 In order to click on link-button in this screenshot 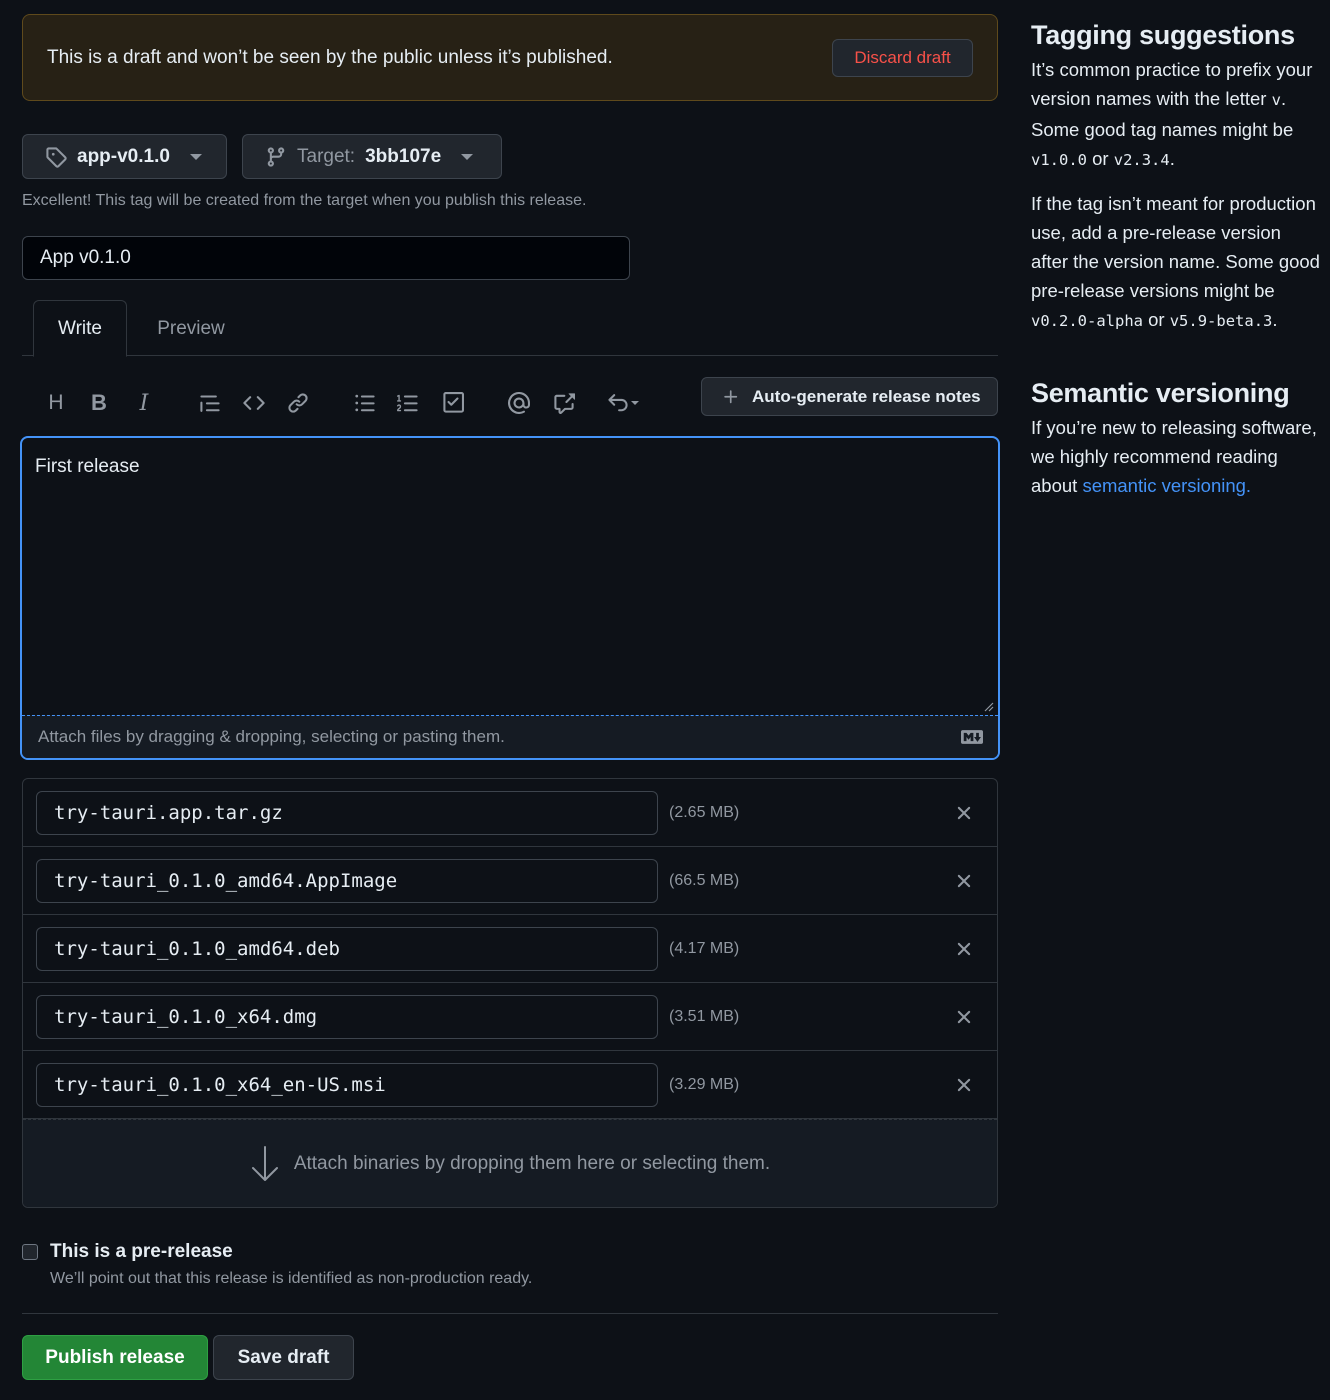, I will do `click(298, 403)`.